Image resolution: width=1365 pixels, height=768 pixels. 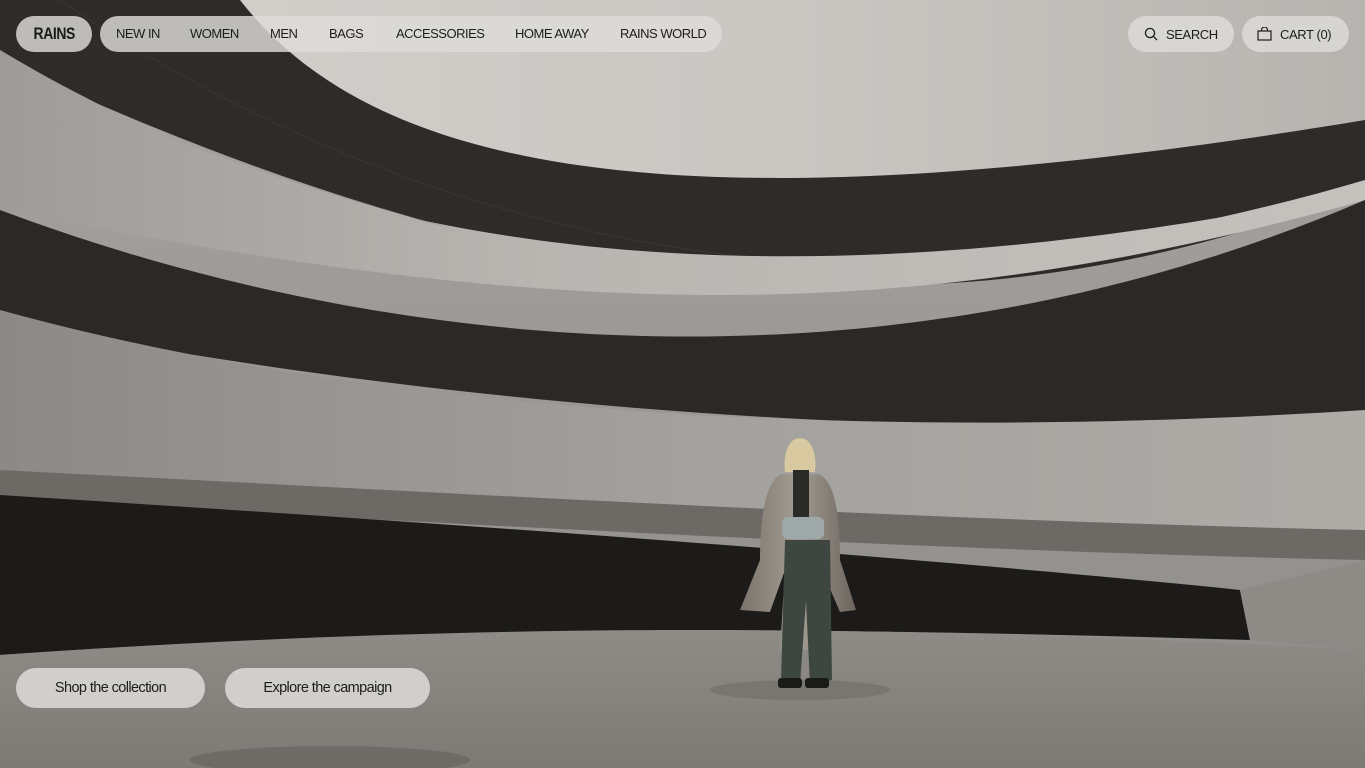 I want to click on search-button: SEARCH, so click(x=1181, y=34).